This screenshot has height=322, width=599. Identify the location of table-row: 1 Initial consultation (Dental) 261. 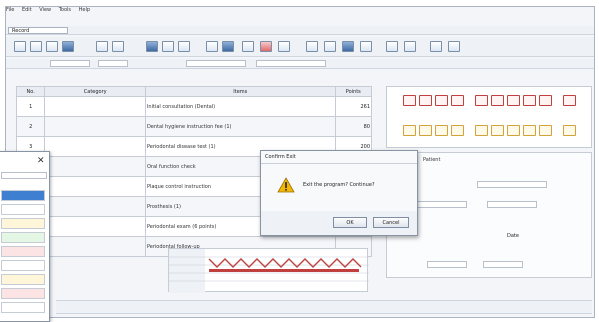
(194, 106).